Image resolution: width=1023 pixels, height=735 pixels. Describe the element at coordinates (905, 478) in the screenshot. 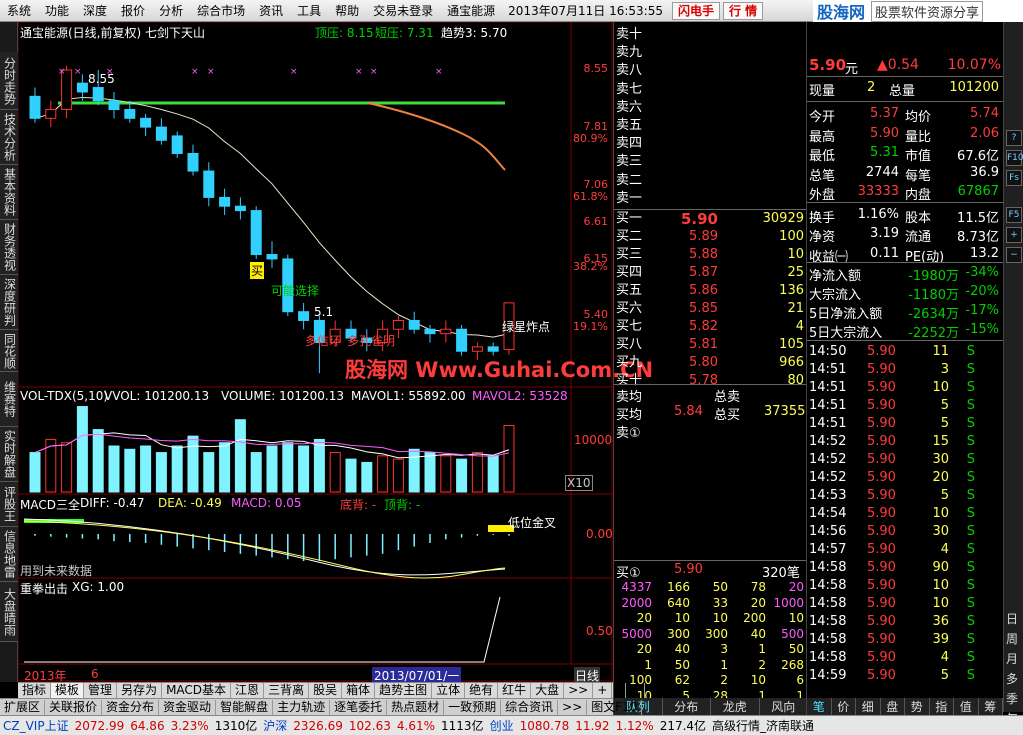

I see `tick-row: 14:52 5.90 20 S` at that location.